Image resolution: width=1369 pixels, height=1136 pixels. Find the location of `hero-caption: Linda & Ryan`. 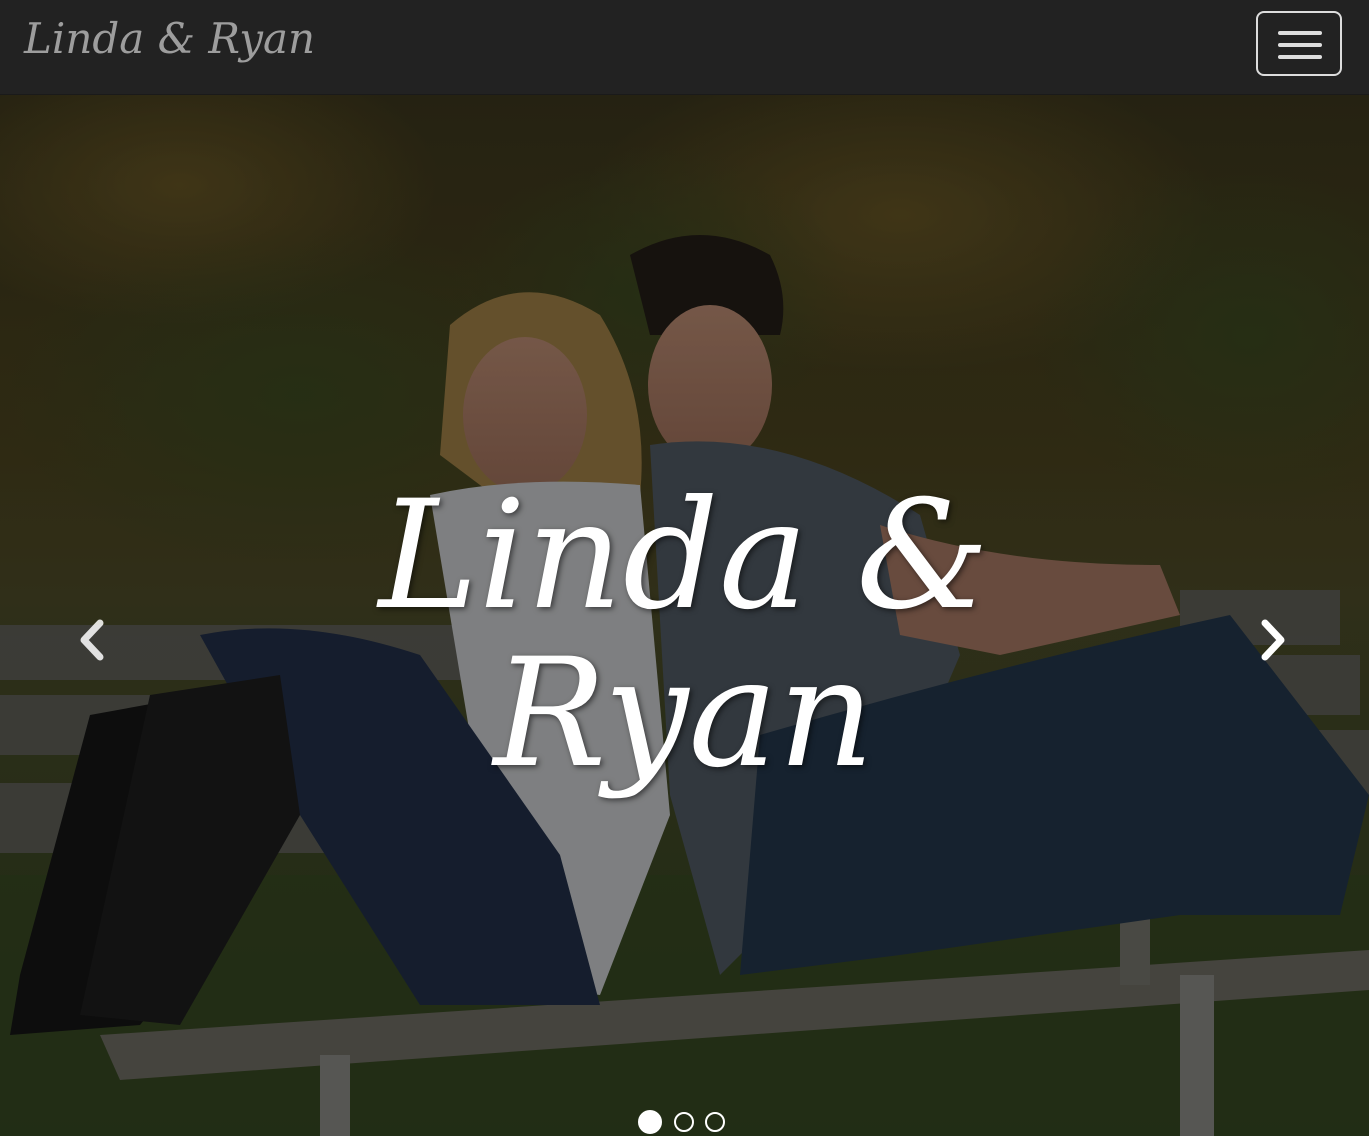

hero-caption: Linda & Ryan is located at coordinates (684, 635).